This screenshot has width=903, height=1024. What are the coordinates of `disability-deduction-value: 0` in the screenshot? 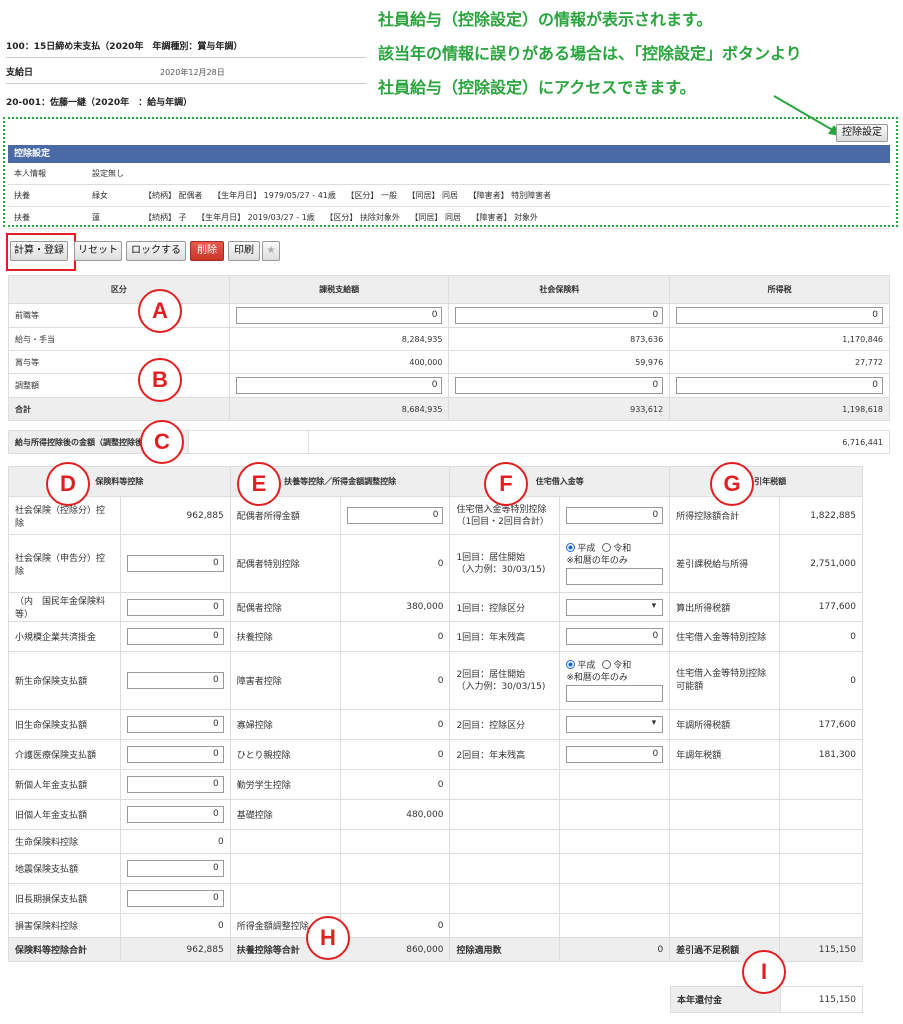 It's located at (395, 680).